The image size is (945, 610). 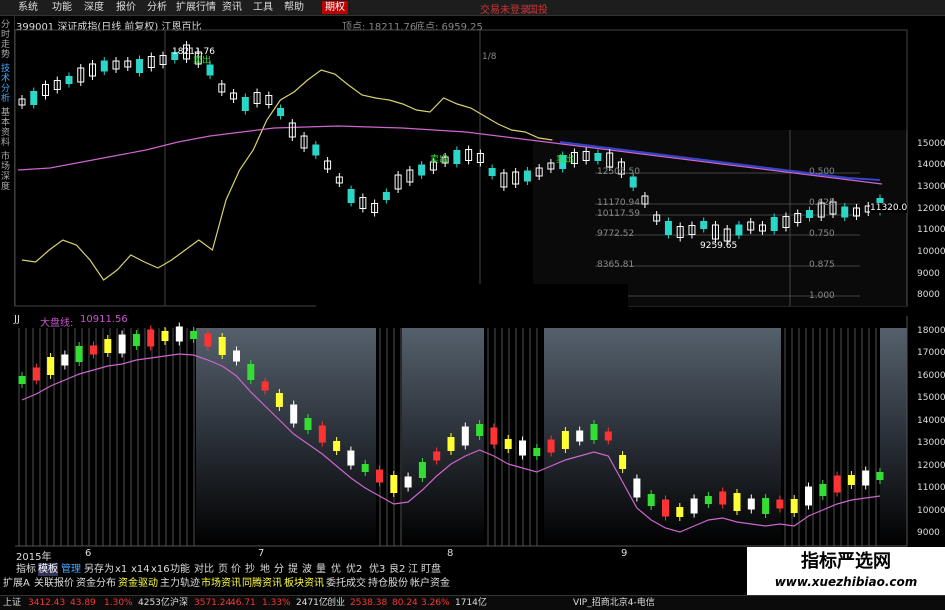 What do you see at coordinates (243, 603) in the screenshot?
I see `sz-change: 46.71` at bounding box center [243, 603].